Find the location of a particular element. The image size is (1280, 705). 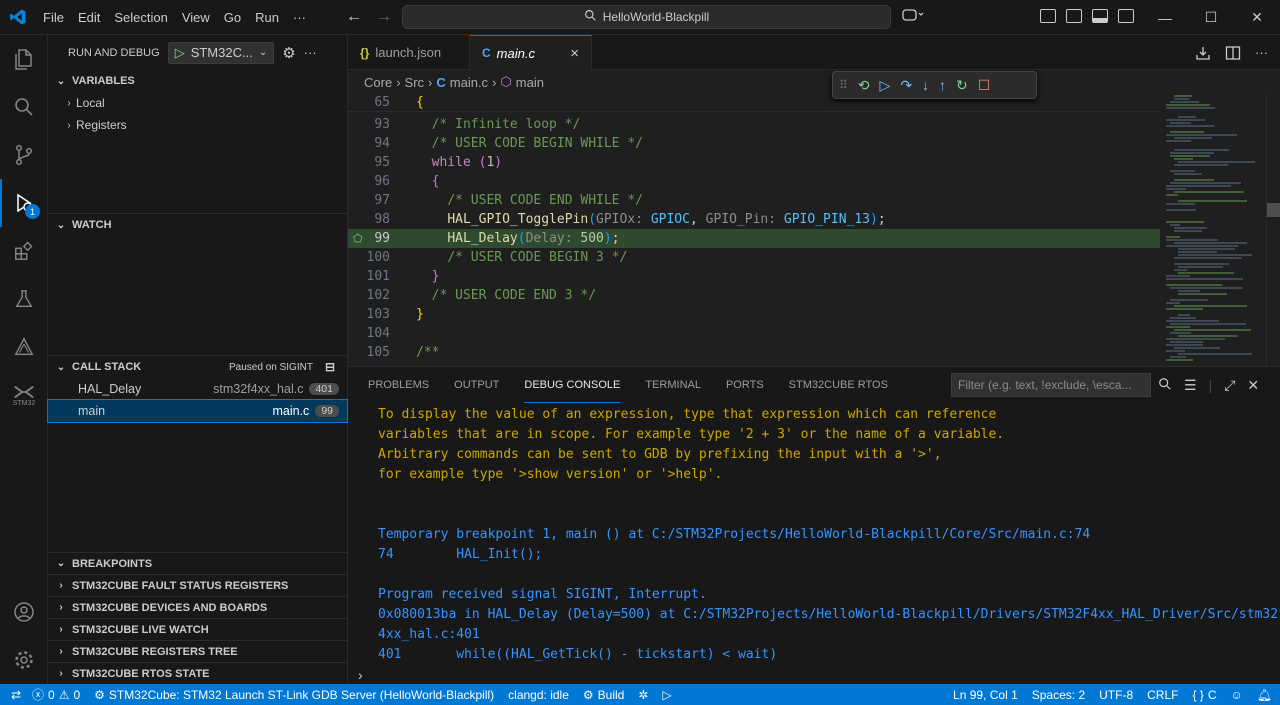

minimap is located at coordinates (1214, 229).